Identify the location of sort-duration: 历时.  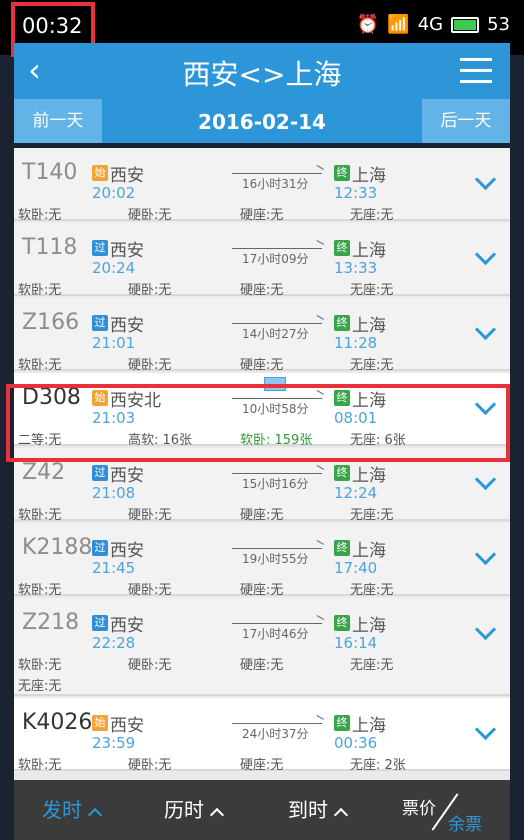
(194, 808).